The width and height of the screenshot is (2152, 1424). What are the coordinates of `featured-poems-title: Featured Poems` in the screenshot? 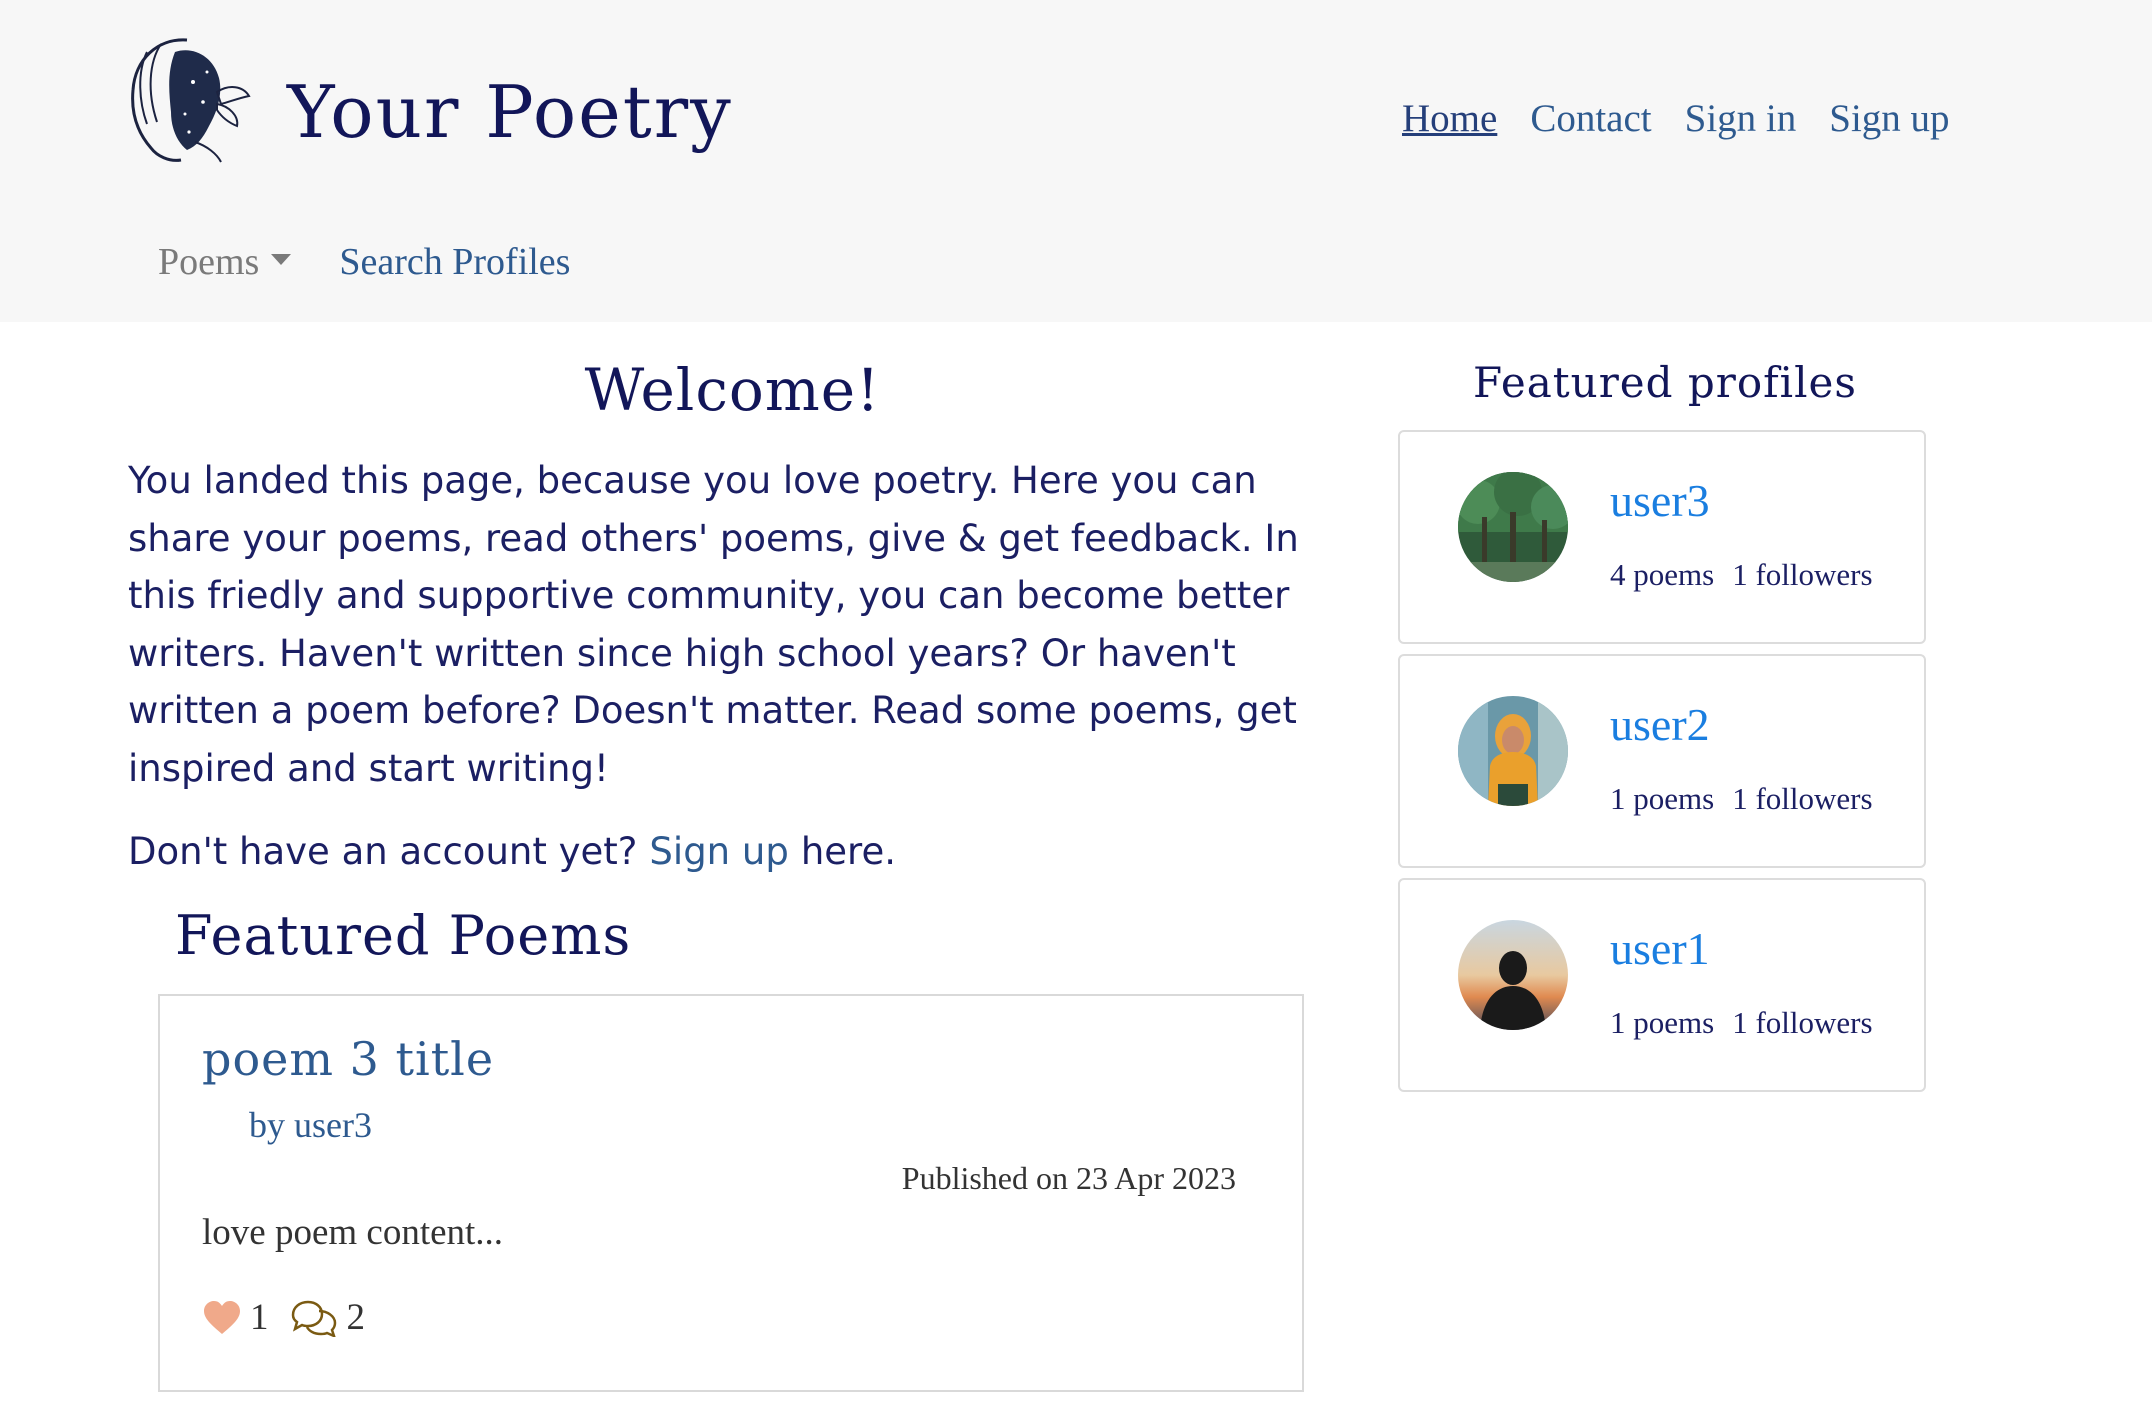 It's located at (403, 935).